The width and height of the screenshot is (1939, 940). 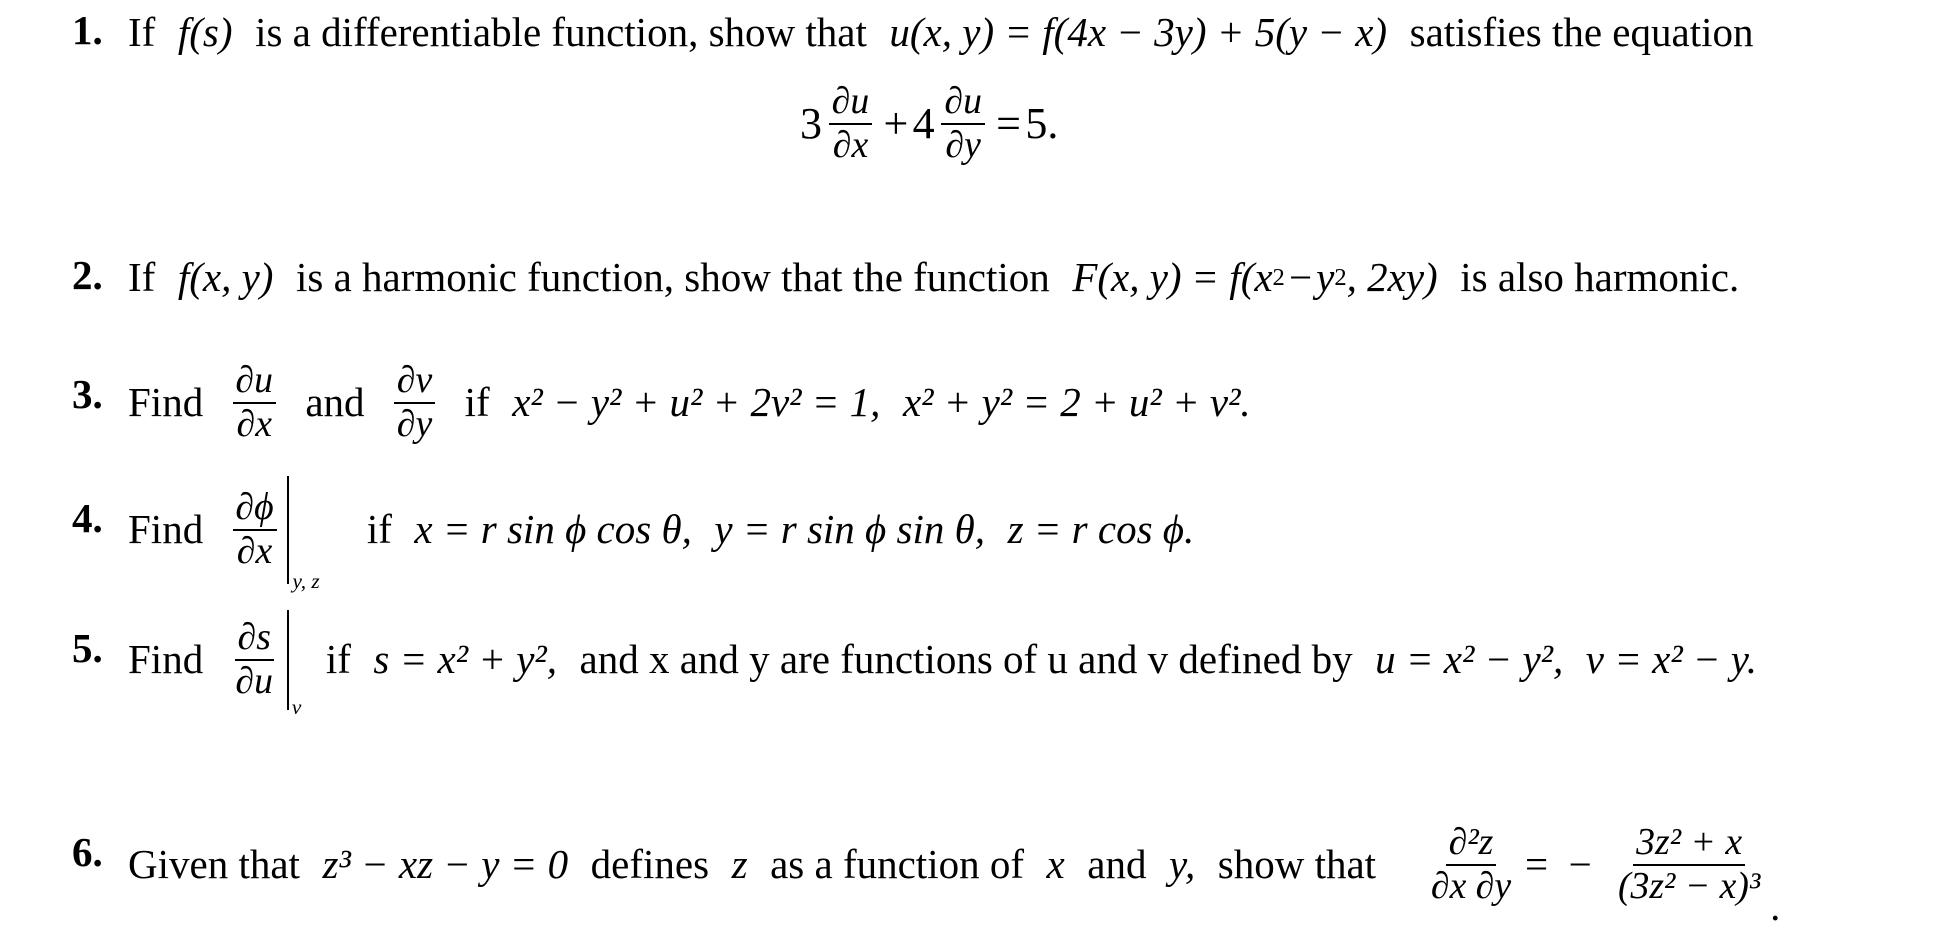 I want to click on evaluation-bar: y, z, so click(x=303, y=534).